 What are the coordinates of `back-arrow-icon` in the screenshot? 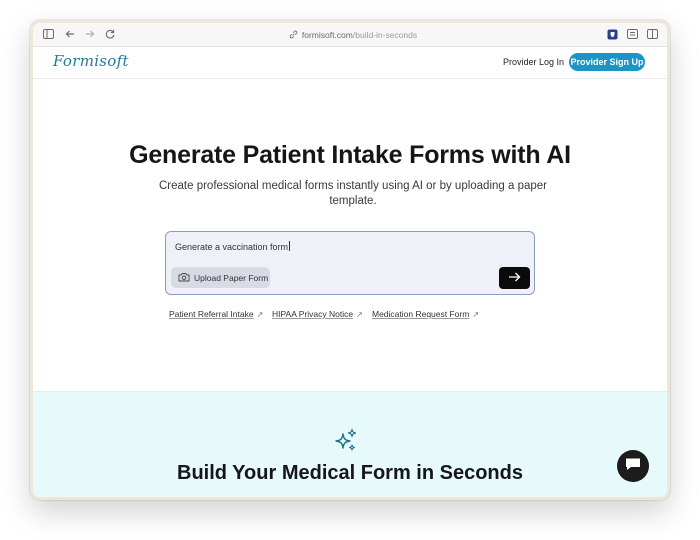 It's located at (70, 34).